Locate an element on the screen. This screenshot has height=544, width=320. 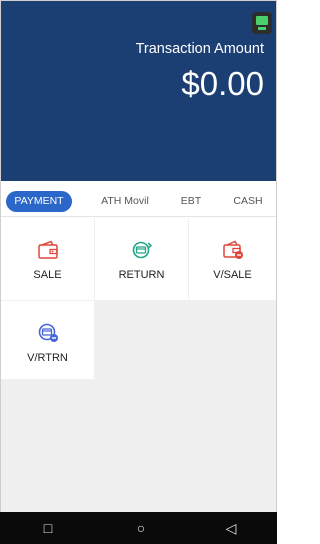
system-nav-bar: □ ○ ◁ is located at coordinates (138, 528).